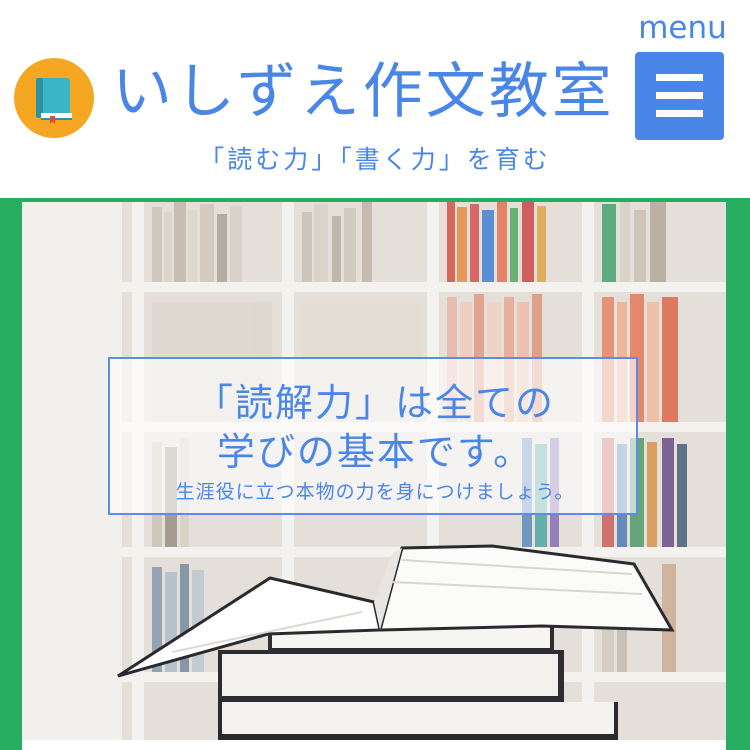 The image size is (750, 750). What do you see at coordinates (374, 403) in the screenshot?
I see `hero-headline-line1: 「読解力」は全ての` at bounding box center [374, 403].